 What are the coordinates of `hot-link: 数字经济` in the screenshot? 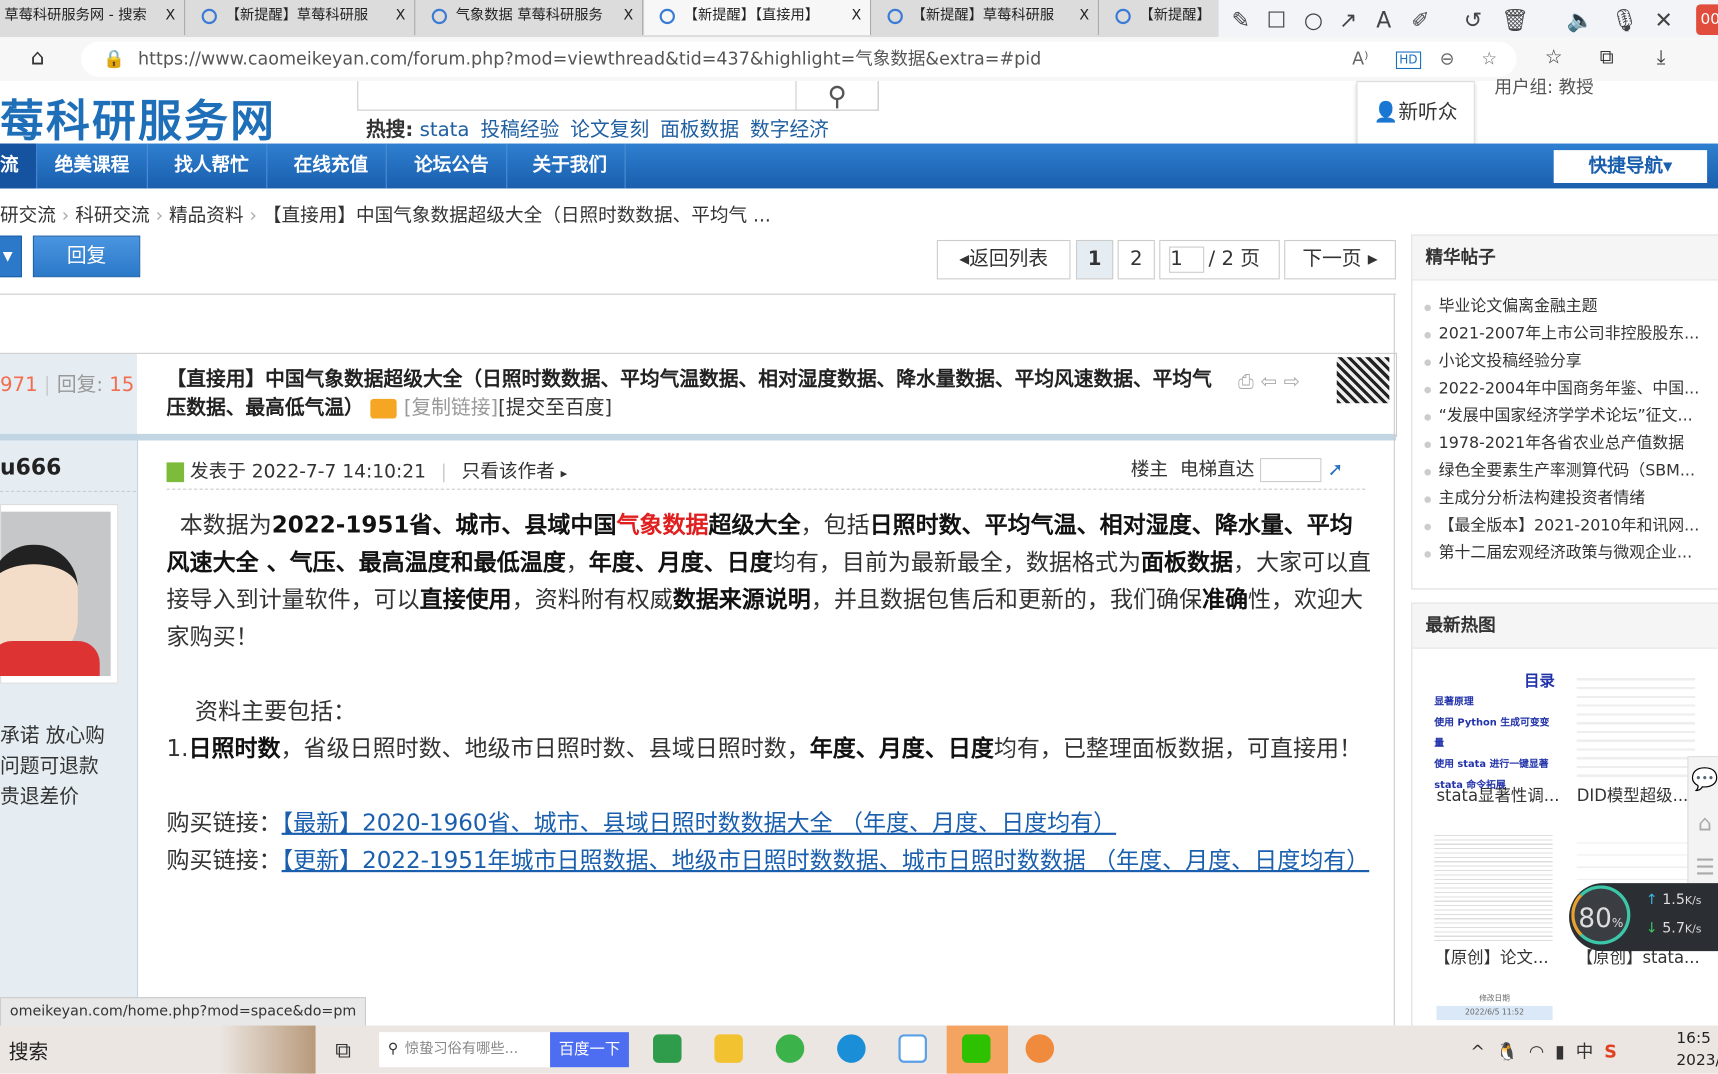 It's located at (789, 129).